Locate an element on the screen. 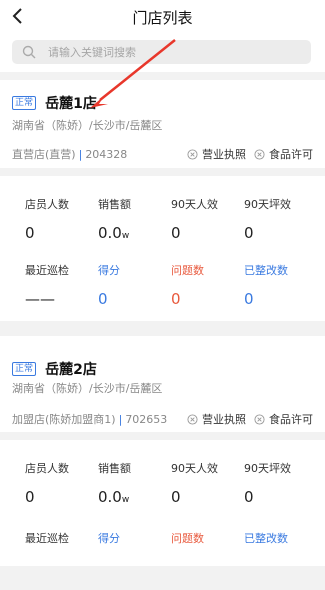 This screenshot has width=325, height=590. store-type: 加盟店(陈娇加盟商1) is located at coordinates (64, 419).